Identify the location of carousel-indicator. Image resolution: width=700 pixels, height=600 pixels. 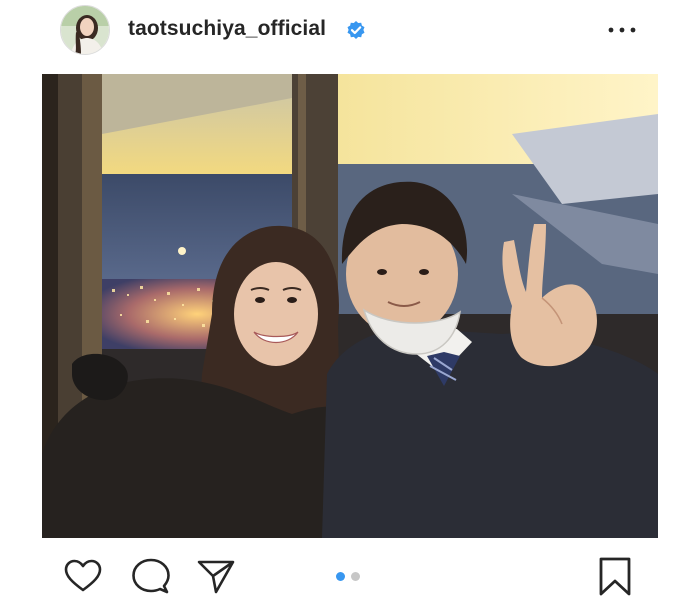
(351, 577).